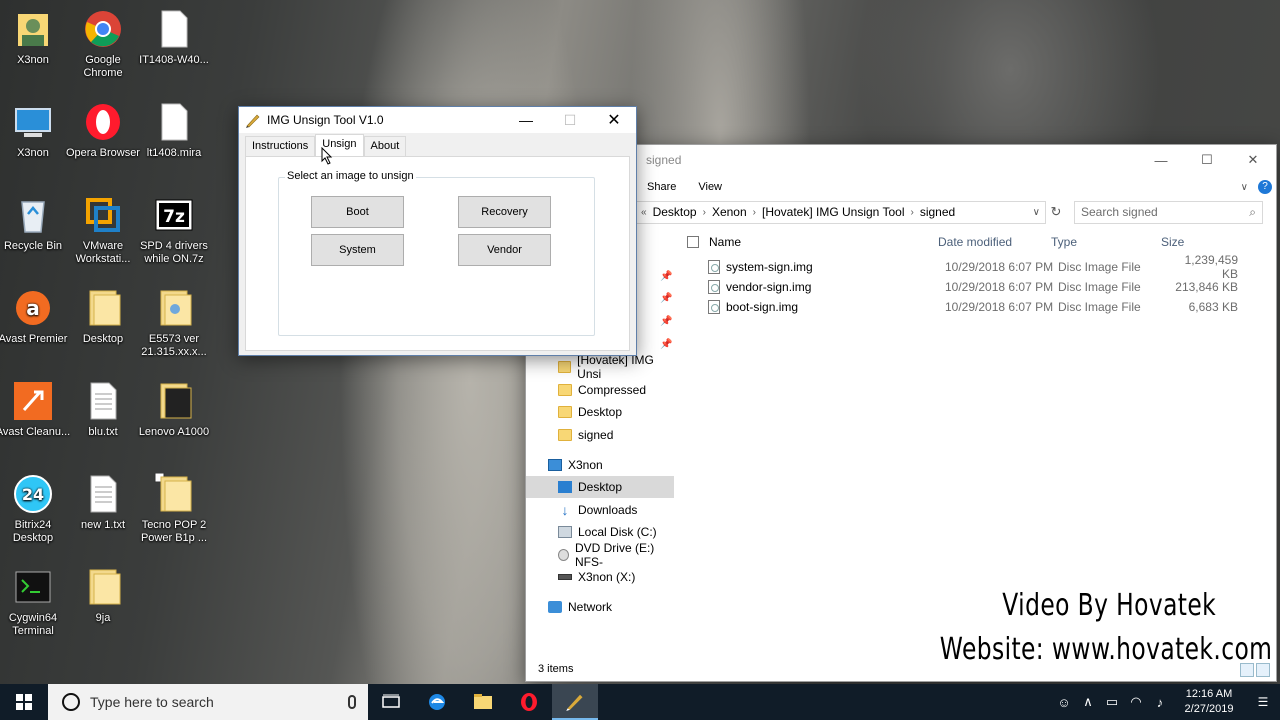 This screenshot has width=1280, height=720. What do you see at coordinates (357, 212) in the screenshot?
I see `boot-button: Boot` at bounding box center [357, 212].